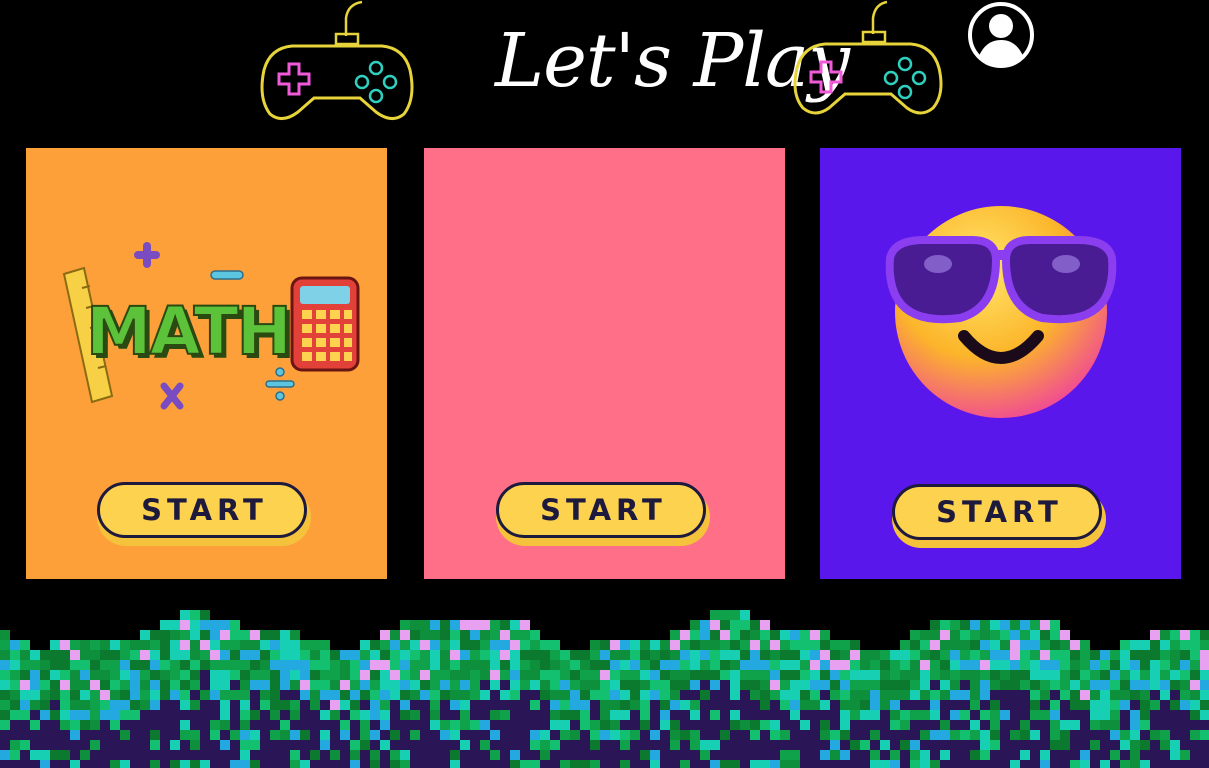  What do you see at coordinates (188, 331) in the screenshot?
I see `math-wordmark: MATH` at bounding box center [188, 331].